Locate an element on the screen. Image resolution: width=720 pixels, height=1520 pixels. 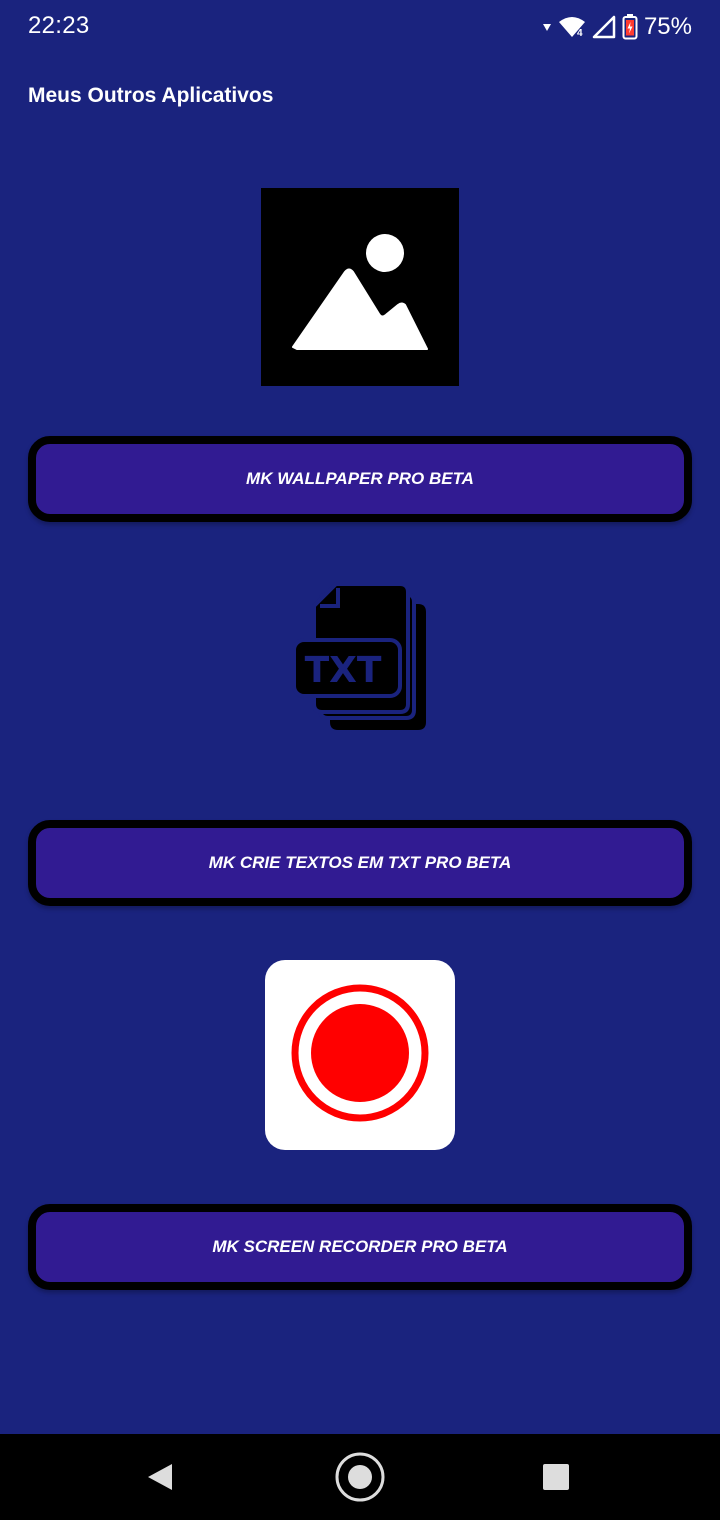
status-bar: 22:23 4 75% is located at coordinates (360, 27).